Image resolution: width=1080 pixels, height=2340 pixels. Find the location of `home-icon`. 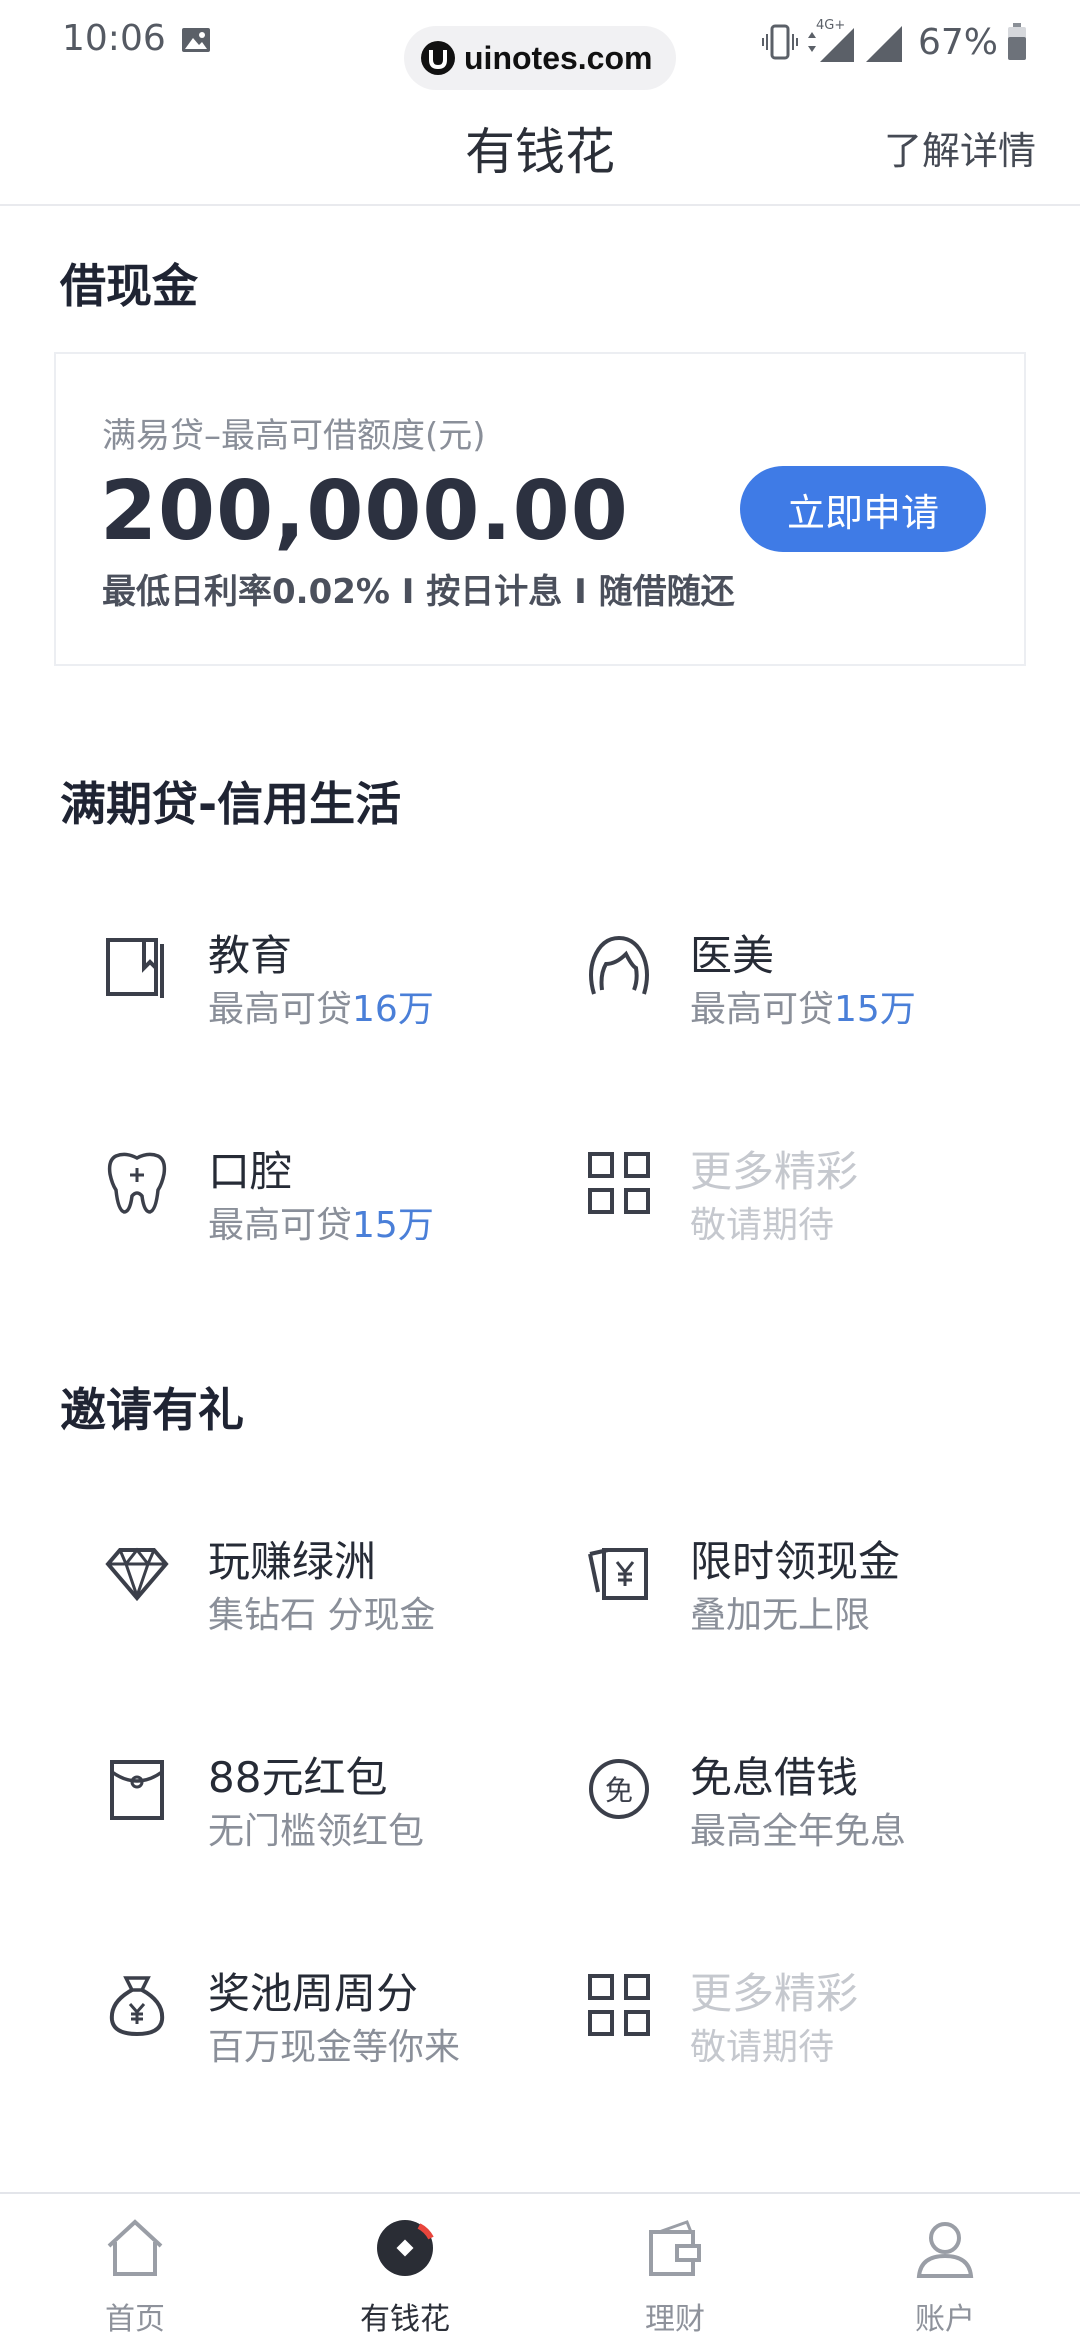

home-icon is located at coordinates (135, 2247).